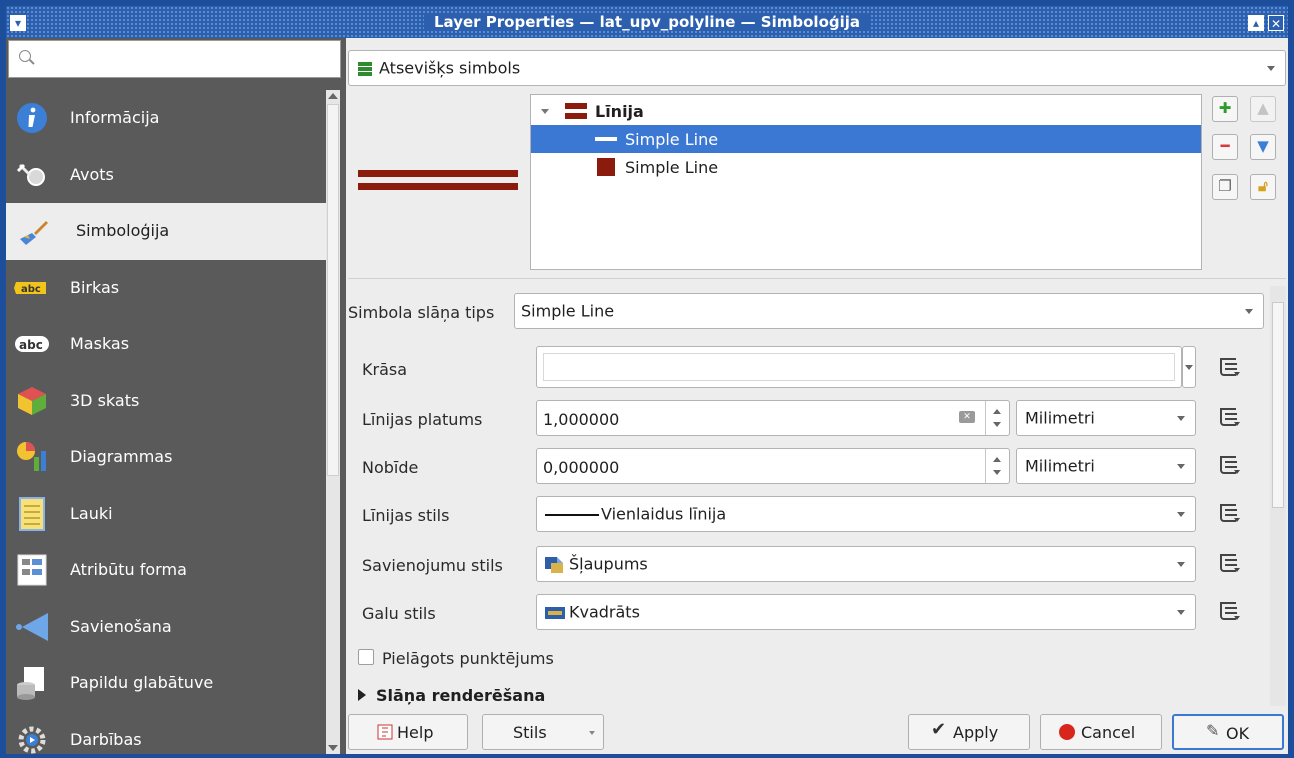  I want to click on sidebar-item-label: Papildu glabātuve, so click(142, 682).